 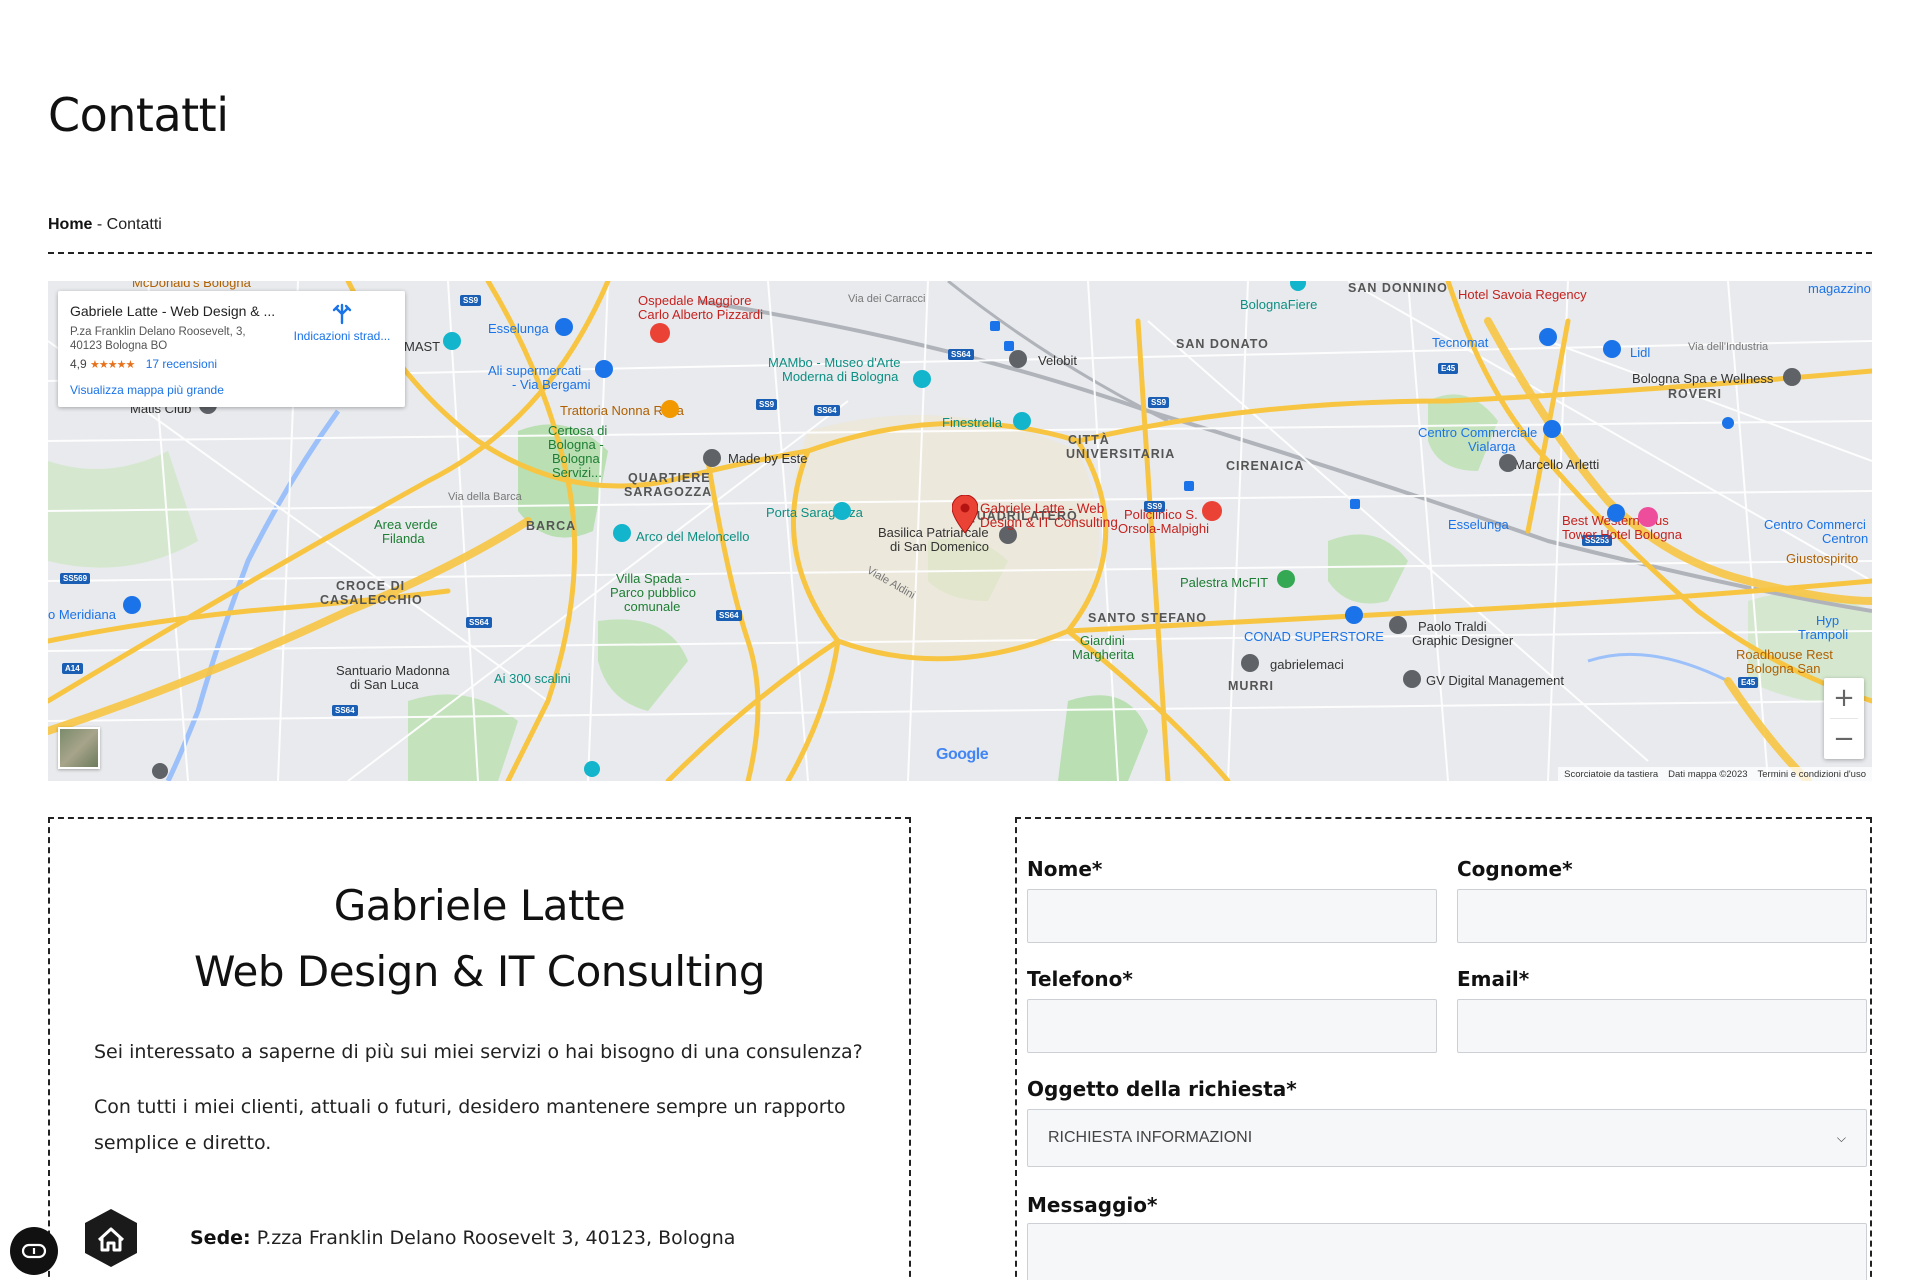 What do you see at coordinates (1162, 1089) in the screenshot?
I see `oggetto-label: Oggetto della richiesta*` at bounding box center [1162, 1089].